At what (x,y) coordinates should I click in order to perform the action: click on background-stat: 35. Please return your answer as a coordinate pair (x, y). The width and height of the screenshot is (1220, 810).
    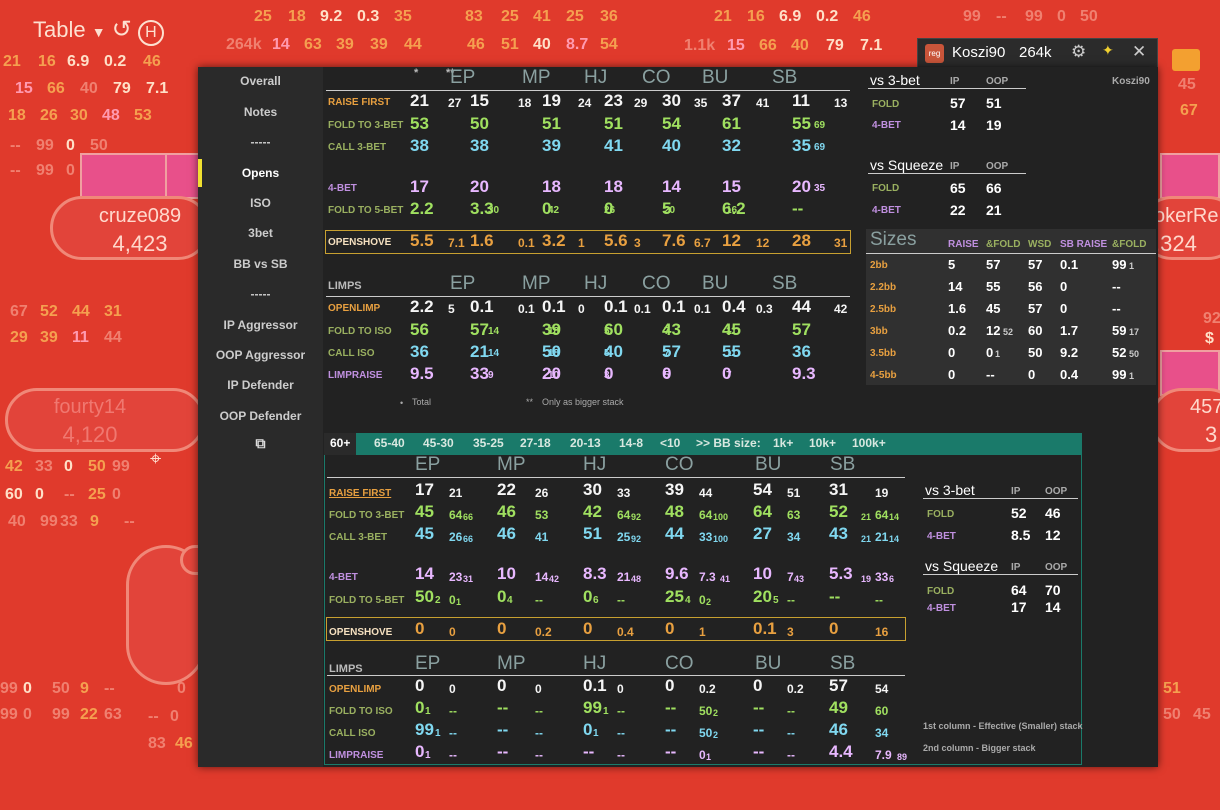
    Looking at the image, I should click on (403, 17).